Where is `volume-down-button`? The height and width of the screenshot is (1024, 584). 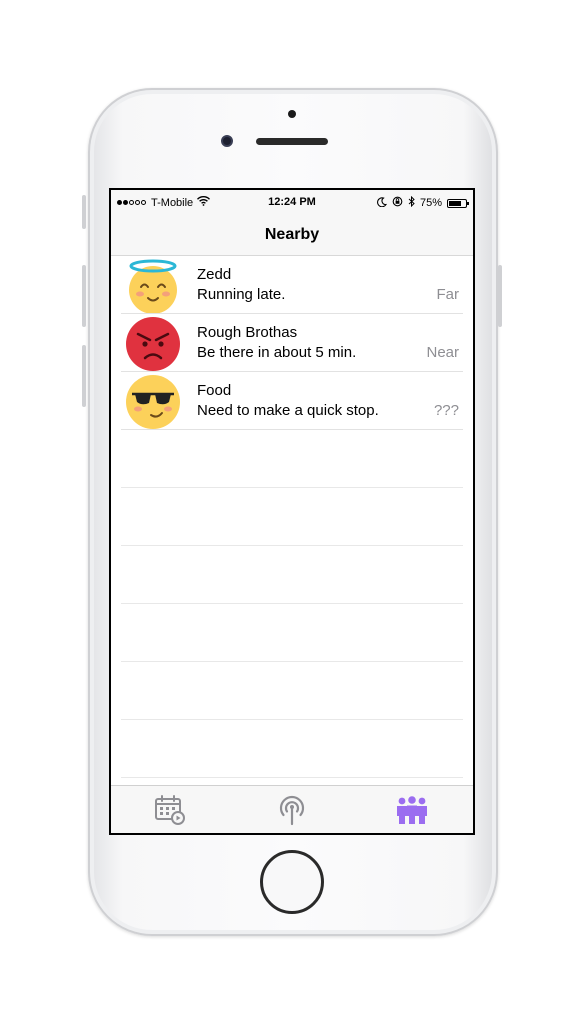 volume-down-button is located at coordinates (84, 376).